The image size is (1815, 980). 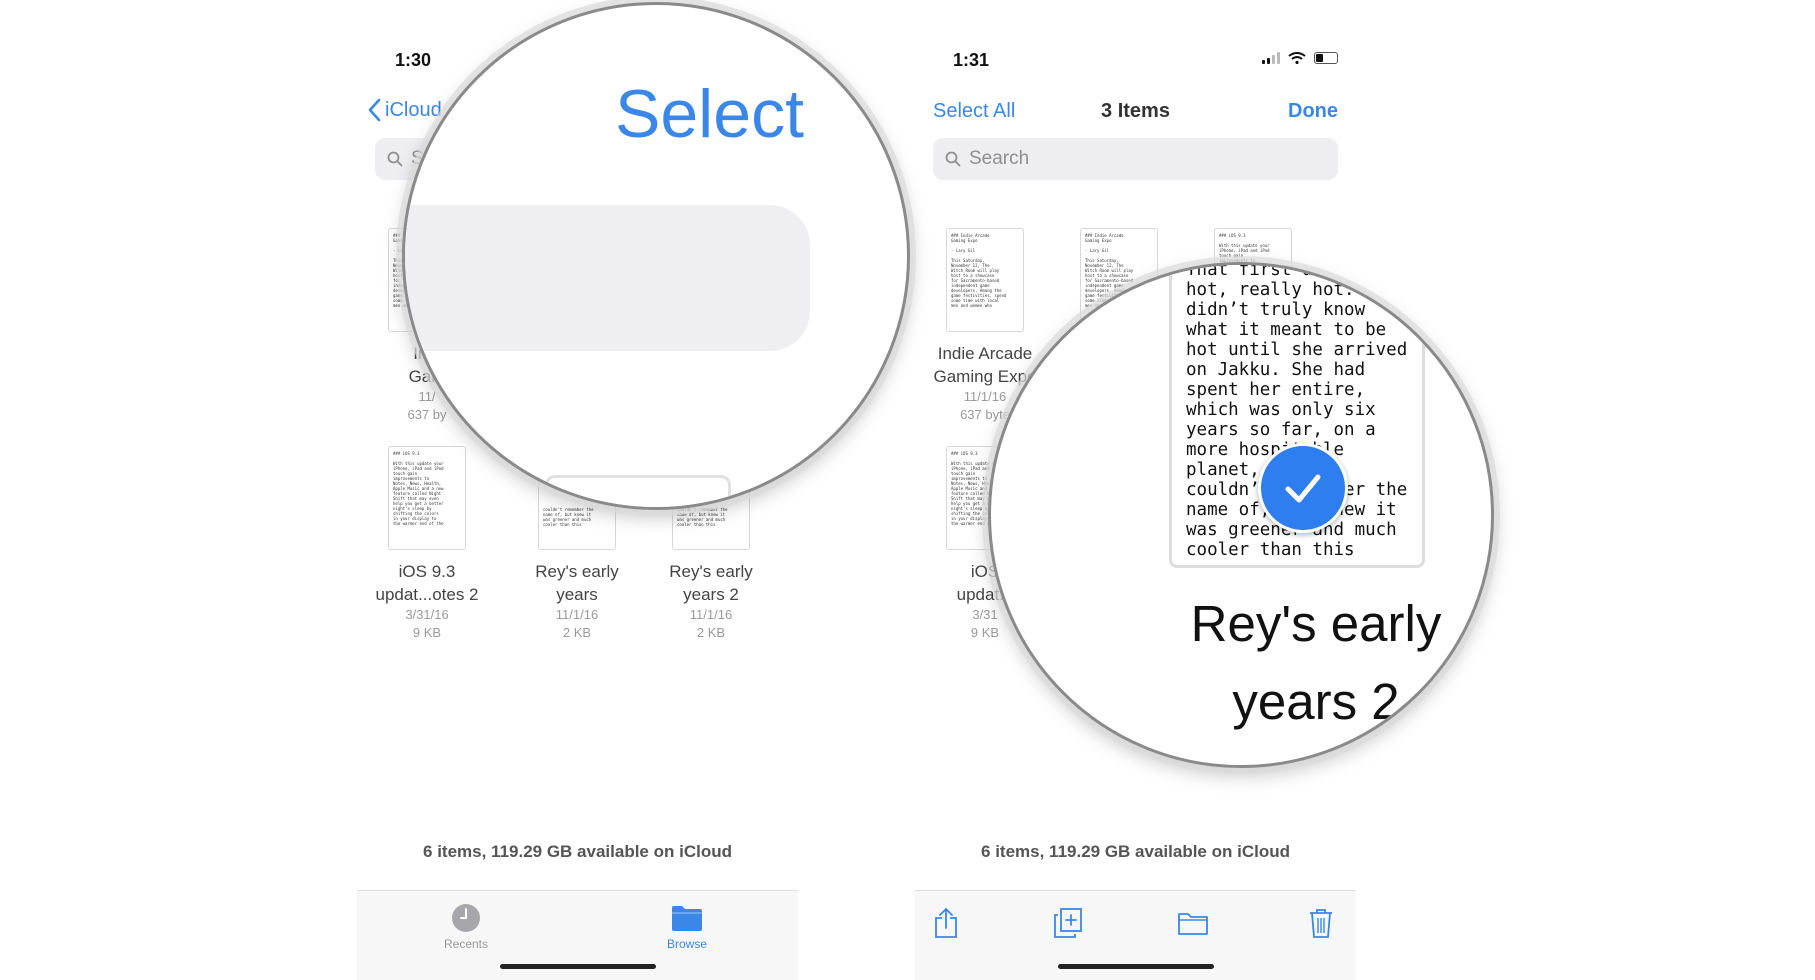 I want to click on nav-bar: Select All 3 Items Done, so click(x=1135, y=113).